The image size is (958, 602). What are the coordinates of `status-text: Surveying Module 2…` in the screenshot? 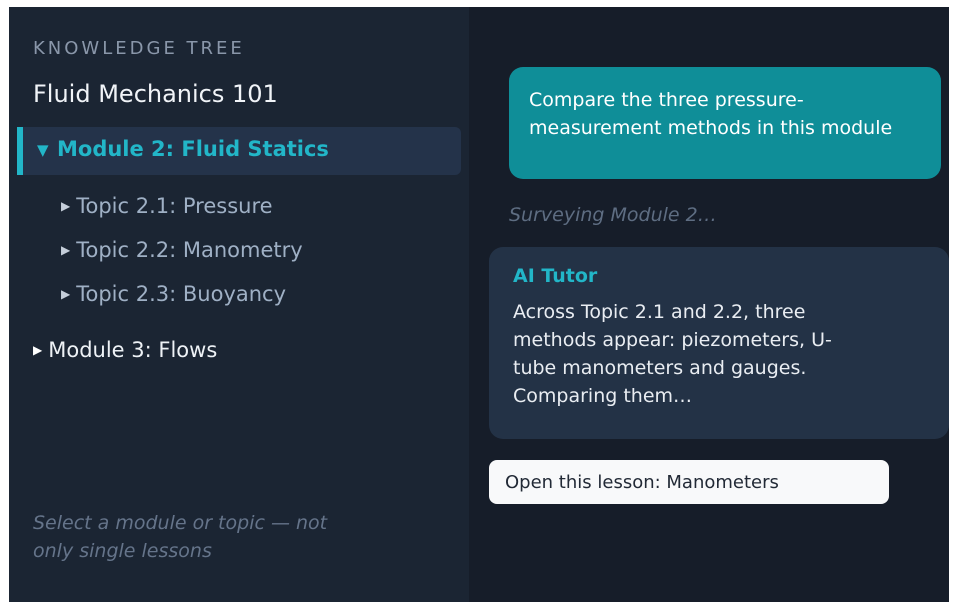 It's located at (613, 215).